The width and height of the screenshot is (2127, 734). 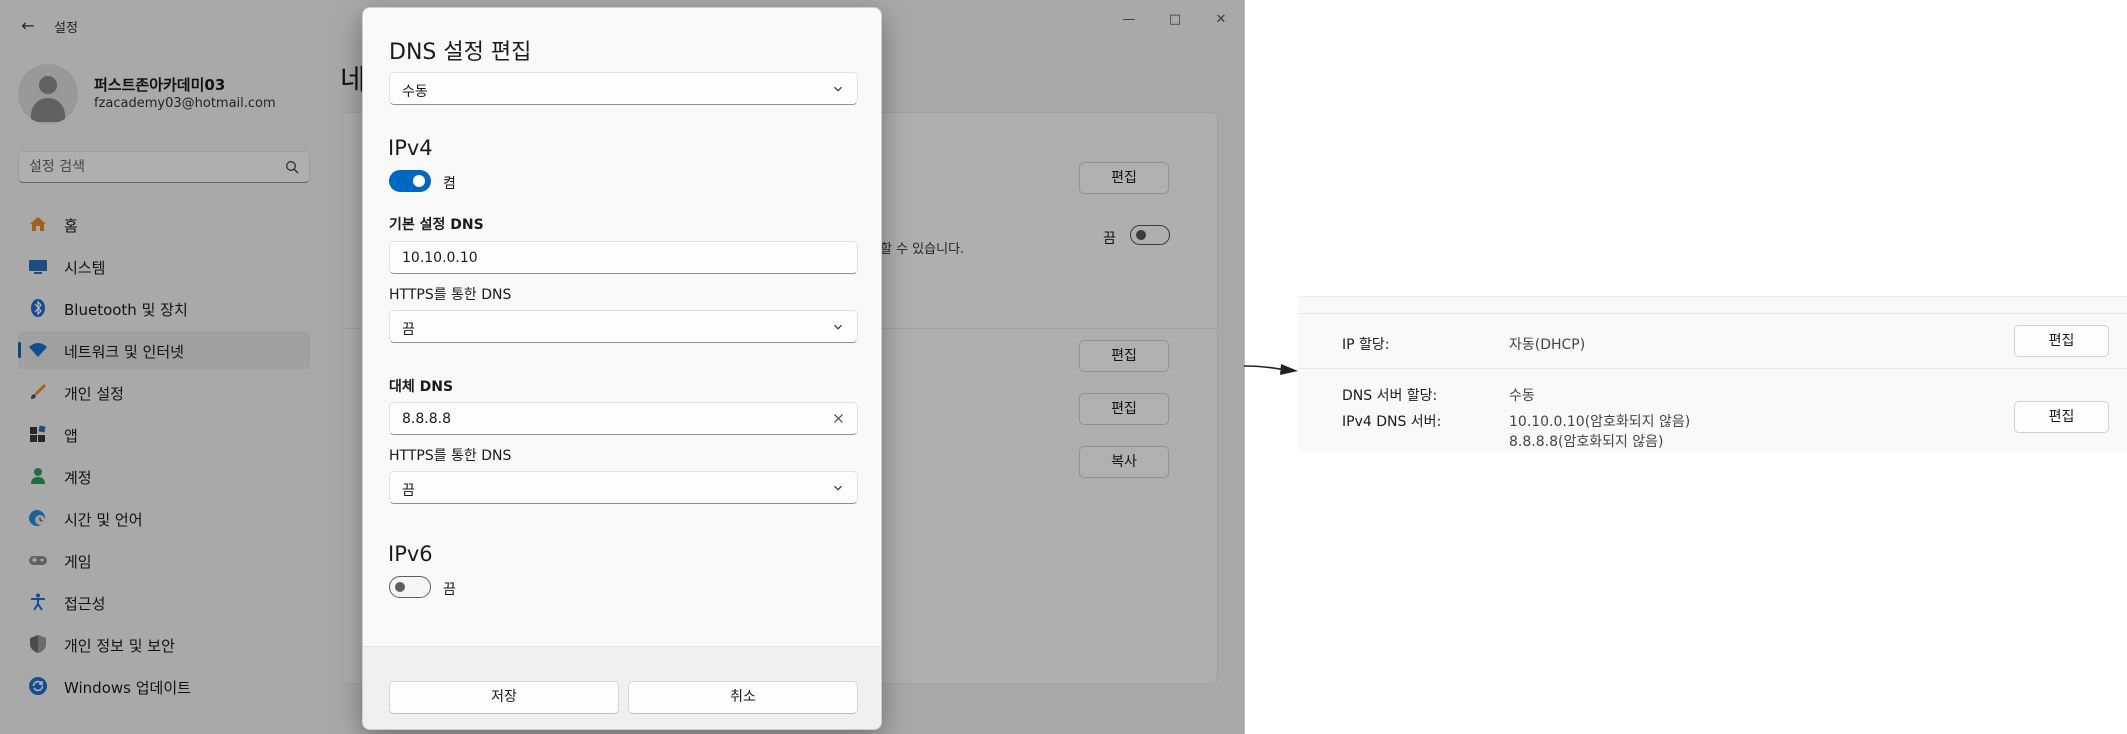 I want to click on dialog-title: DNS 설정 편집, so click(x=460, y=52).